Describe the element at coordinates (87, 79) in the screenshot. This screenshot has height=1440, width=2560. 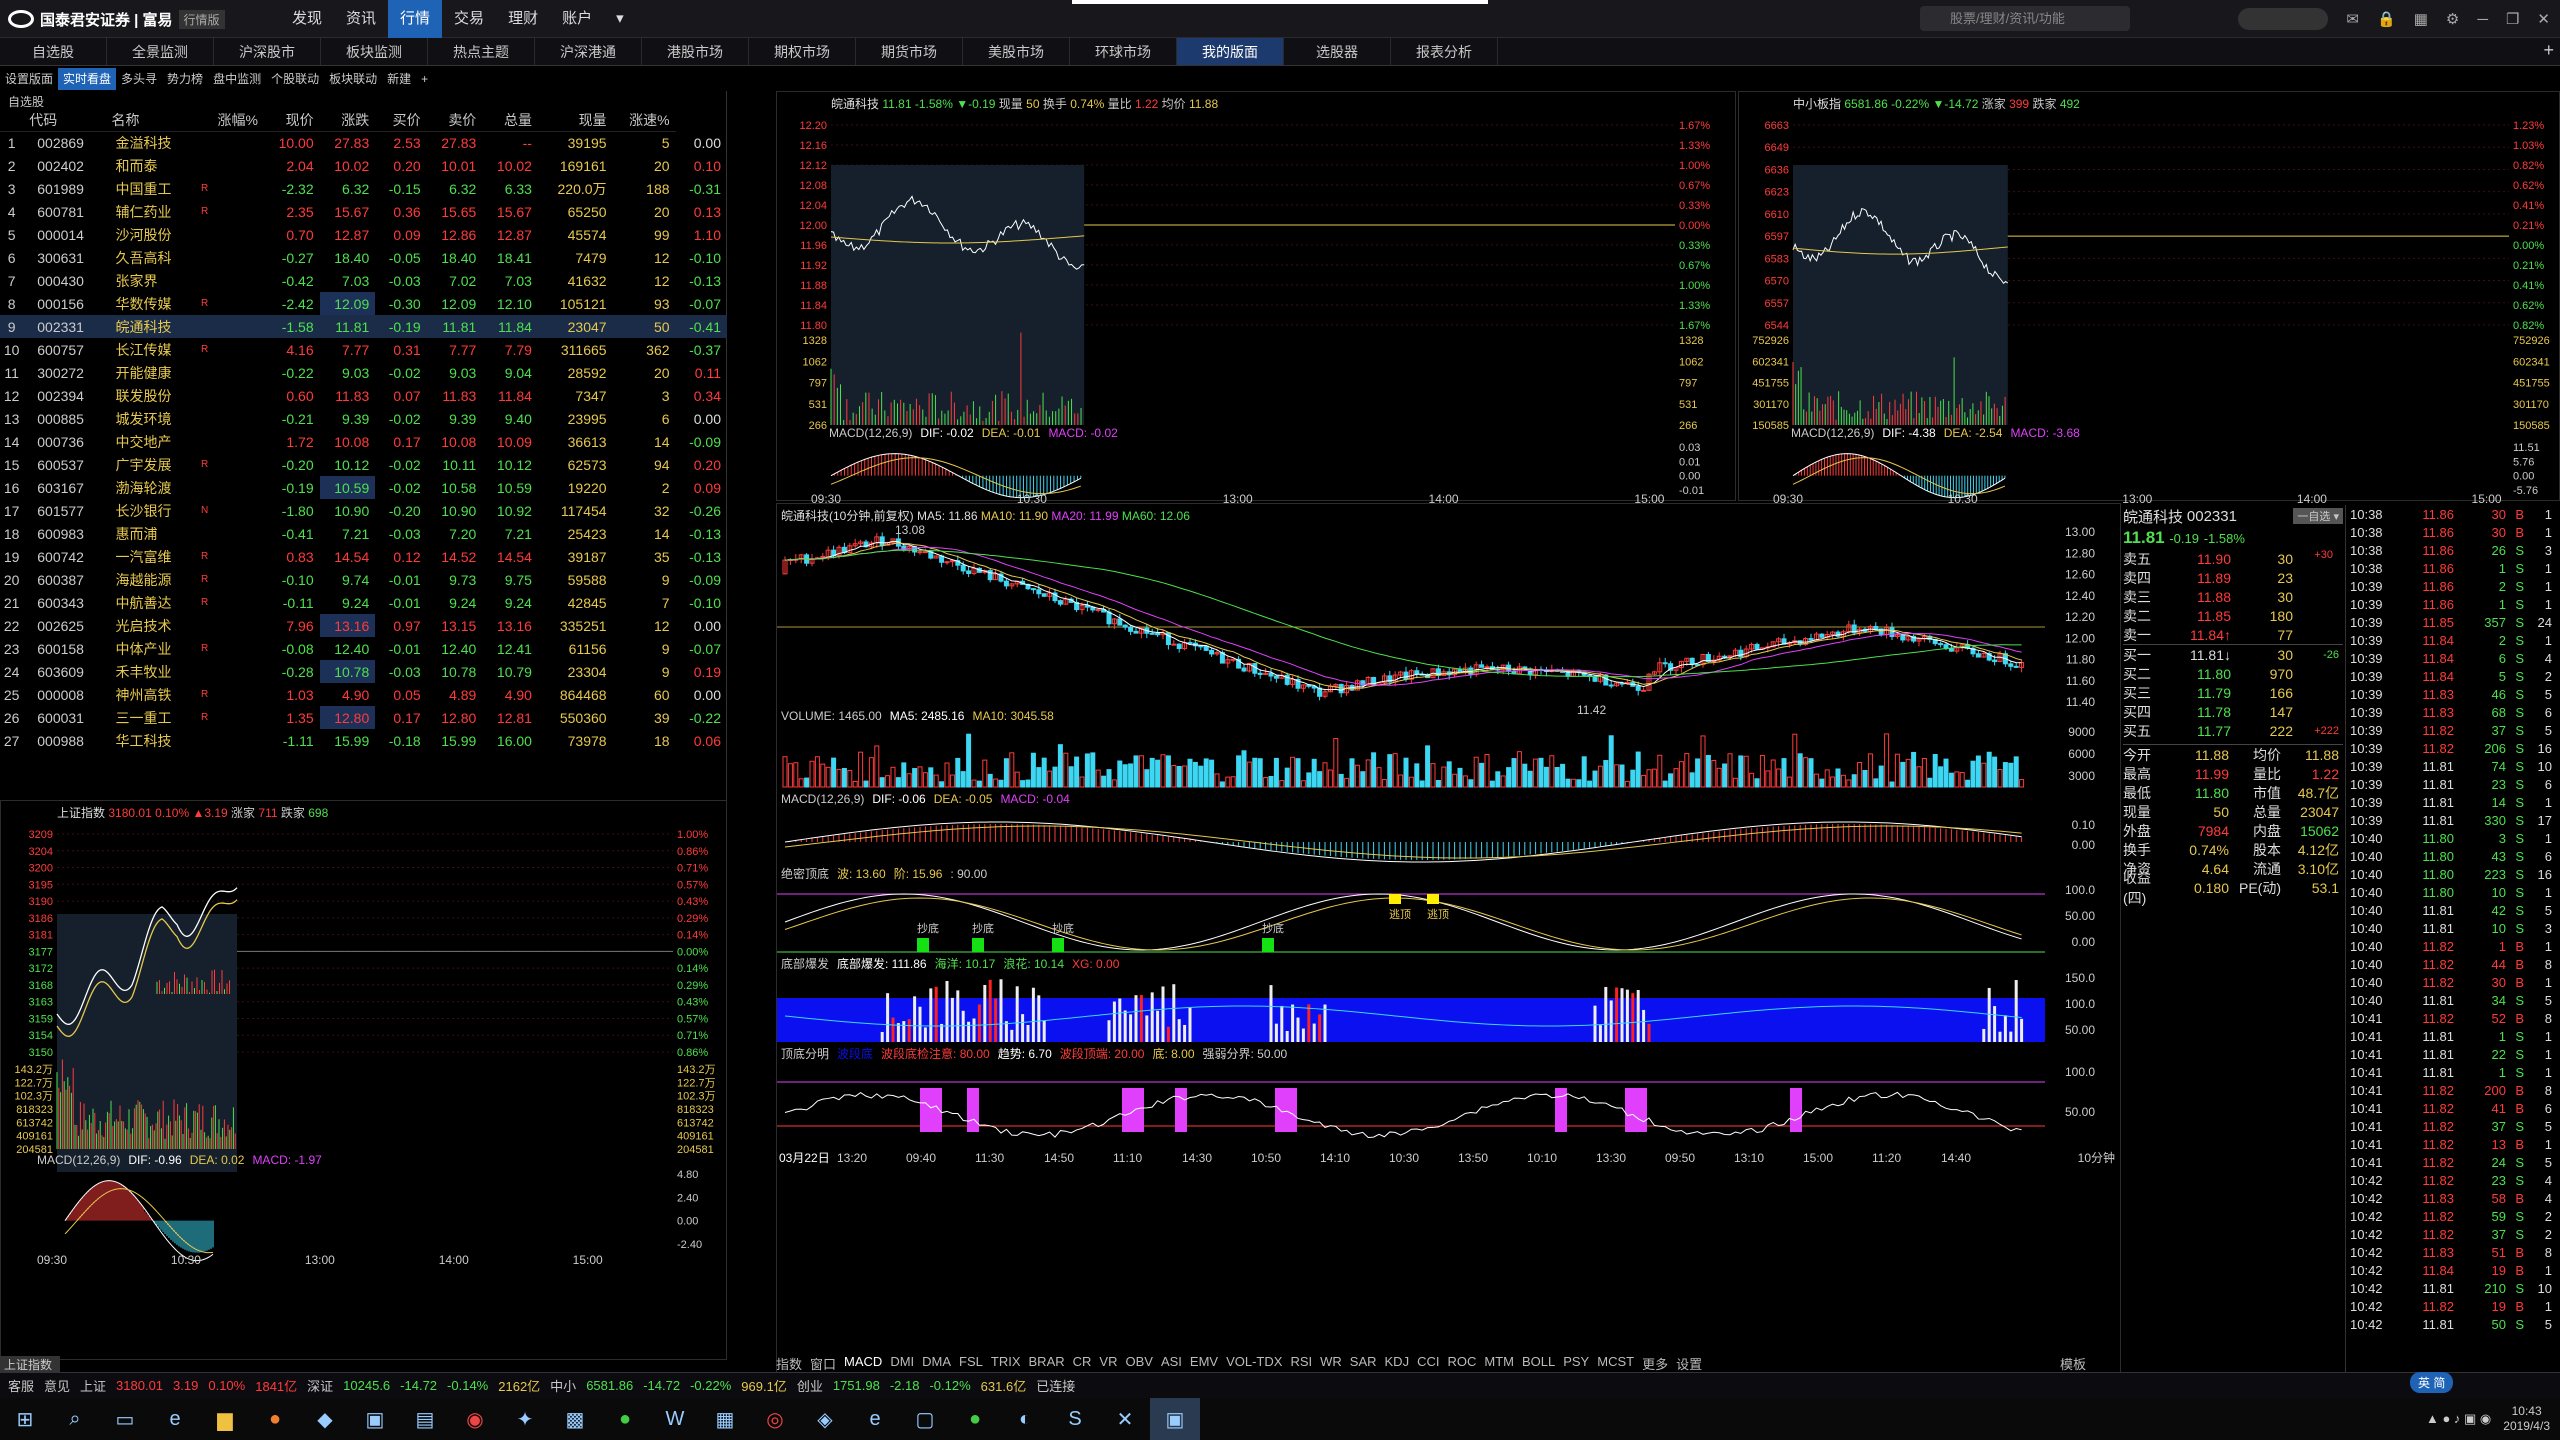
I see `subtab-1: 实时看盘` at that location.